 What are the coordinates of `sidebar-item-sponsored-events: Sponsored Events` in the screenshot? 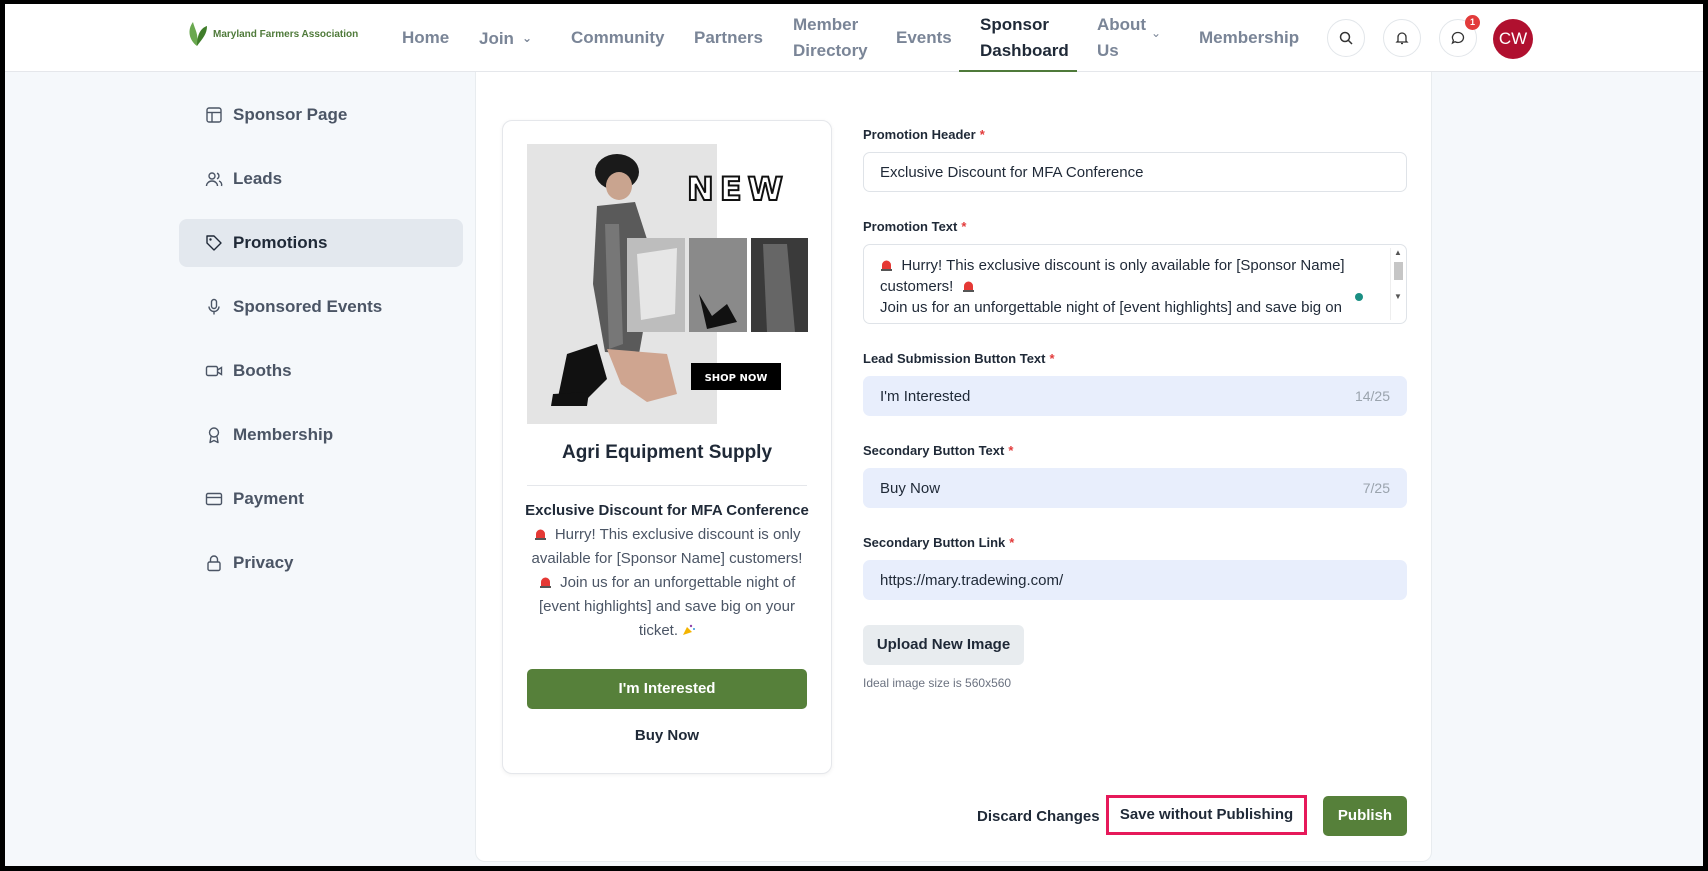 It's located at (321, 307).